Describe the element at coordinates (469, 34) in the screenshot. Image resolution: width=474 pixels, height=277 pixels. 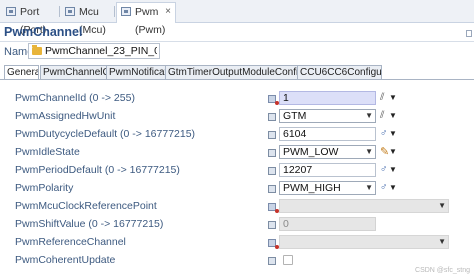
I see `restore-icon` at that location.